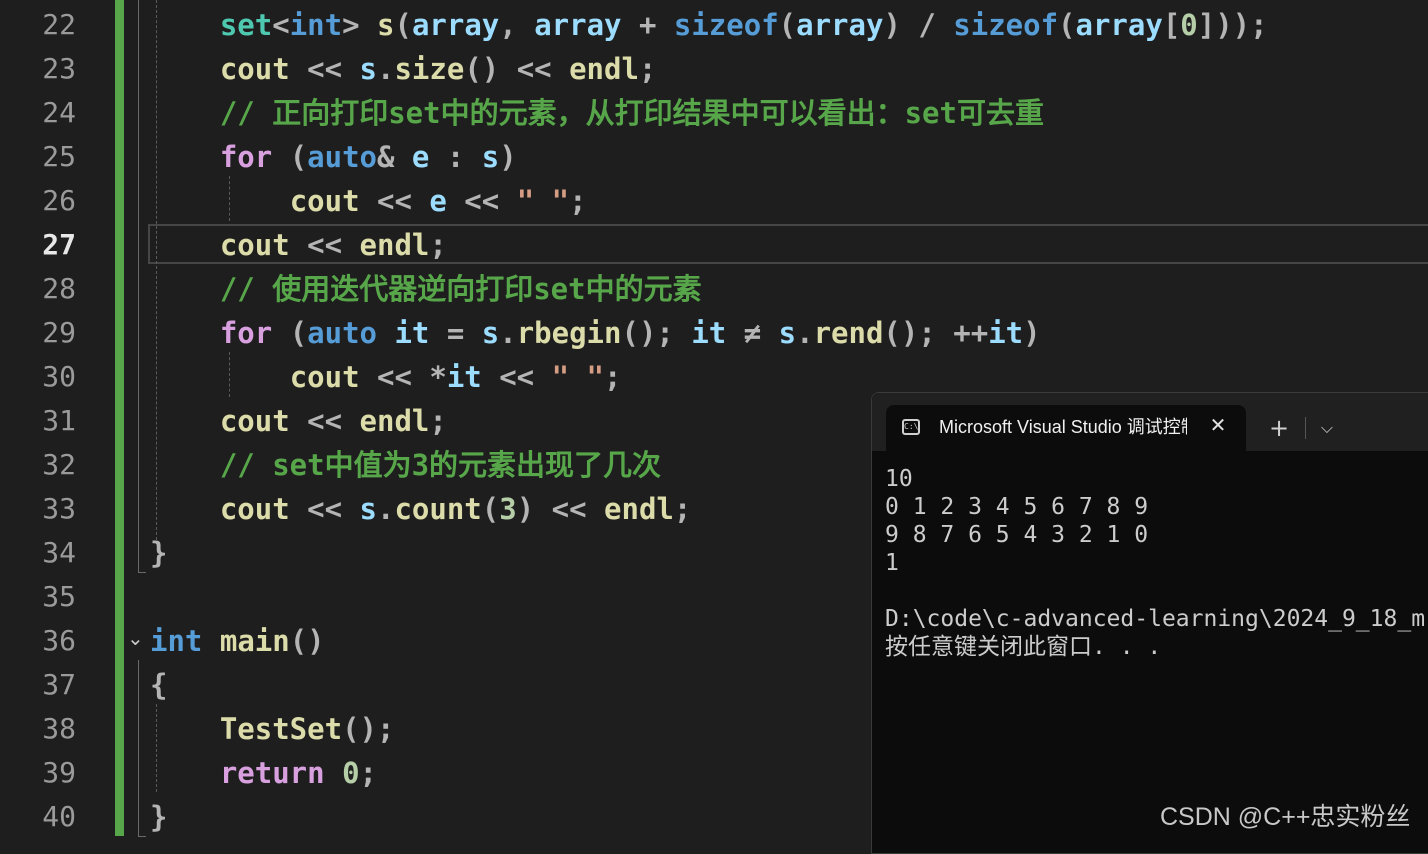 This screenshot has width=1428, height=854. What do you see at coordinates (59, 244) in the screenshot?
I see `line-number: 27` at bounding box center [59, 244].